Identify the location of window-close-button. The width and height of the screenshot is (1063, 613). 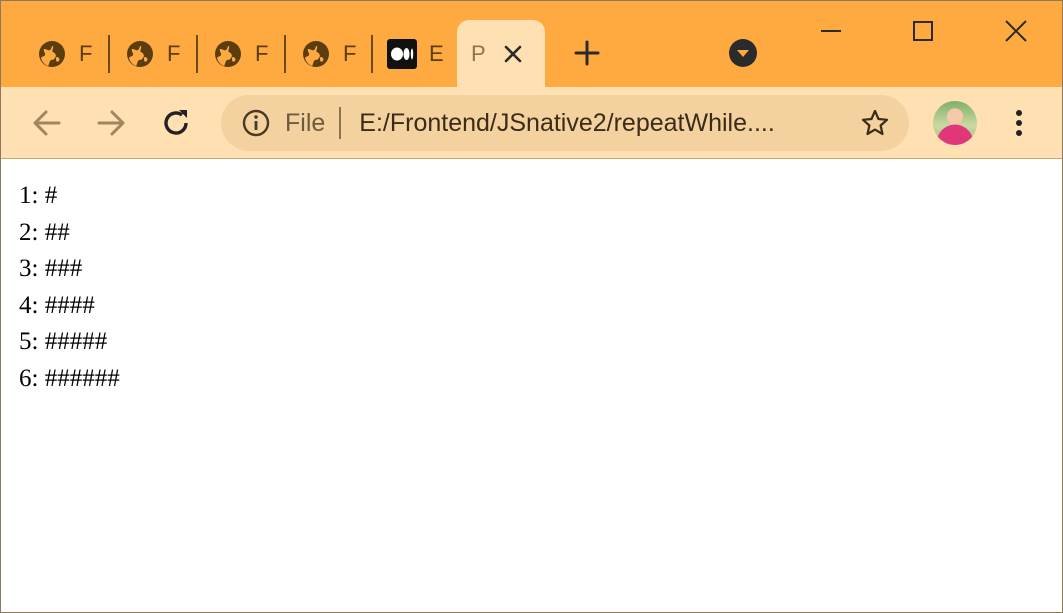
(1016, 31).